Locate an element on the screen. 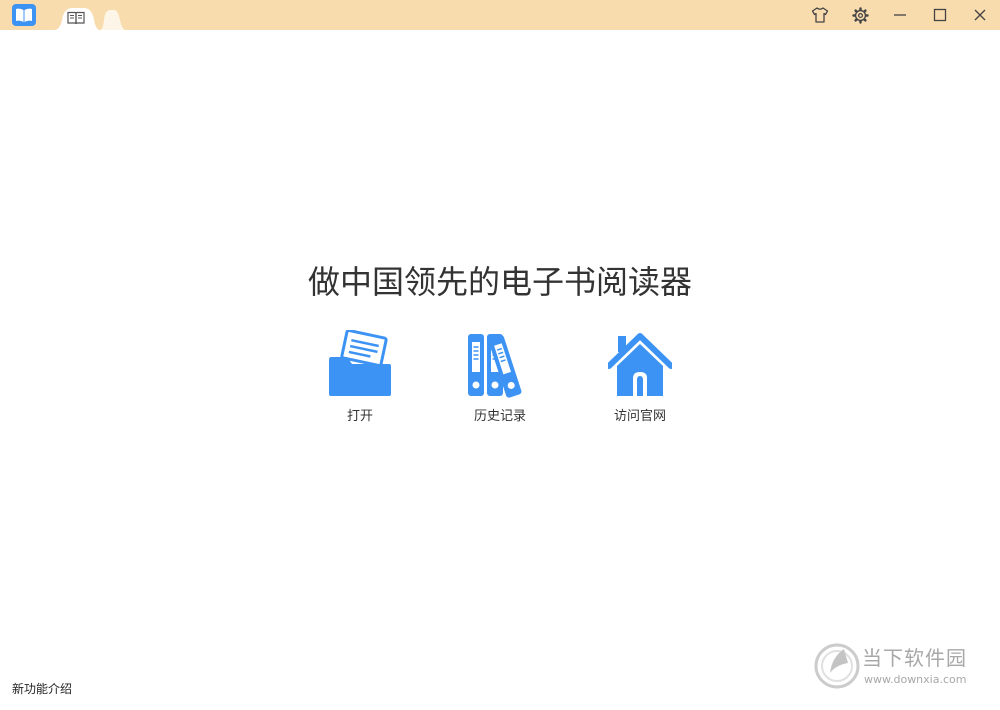 This screenshot has height=710, width=1000. skin-button is located at coordinates (820, 15).